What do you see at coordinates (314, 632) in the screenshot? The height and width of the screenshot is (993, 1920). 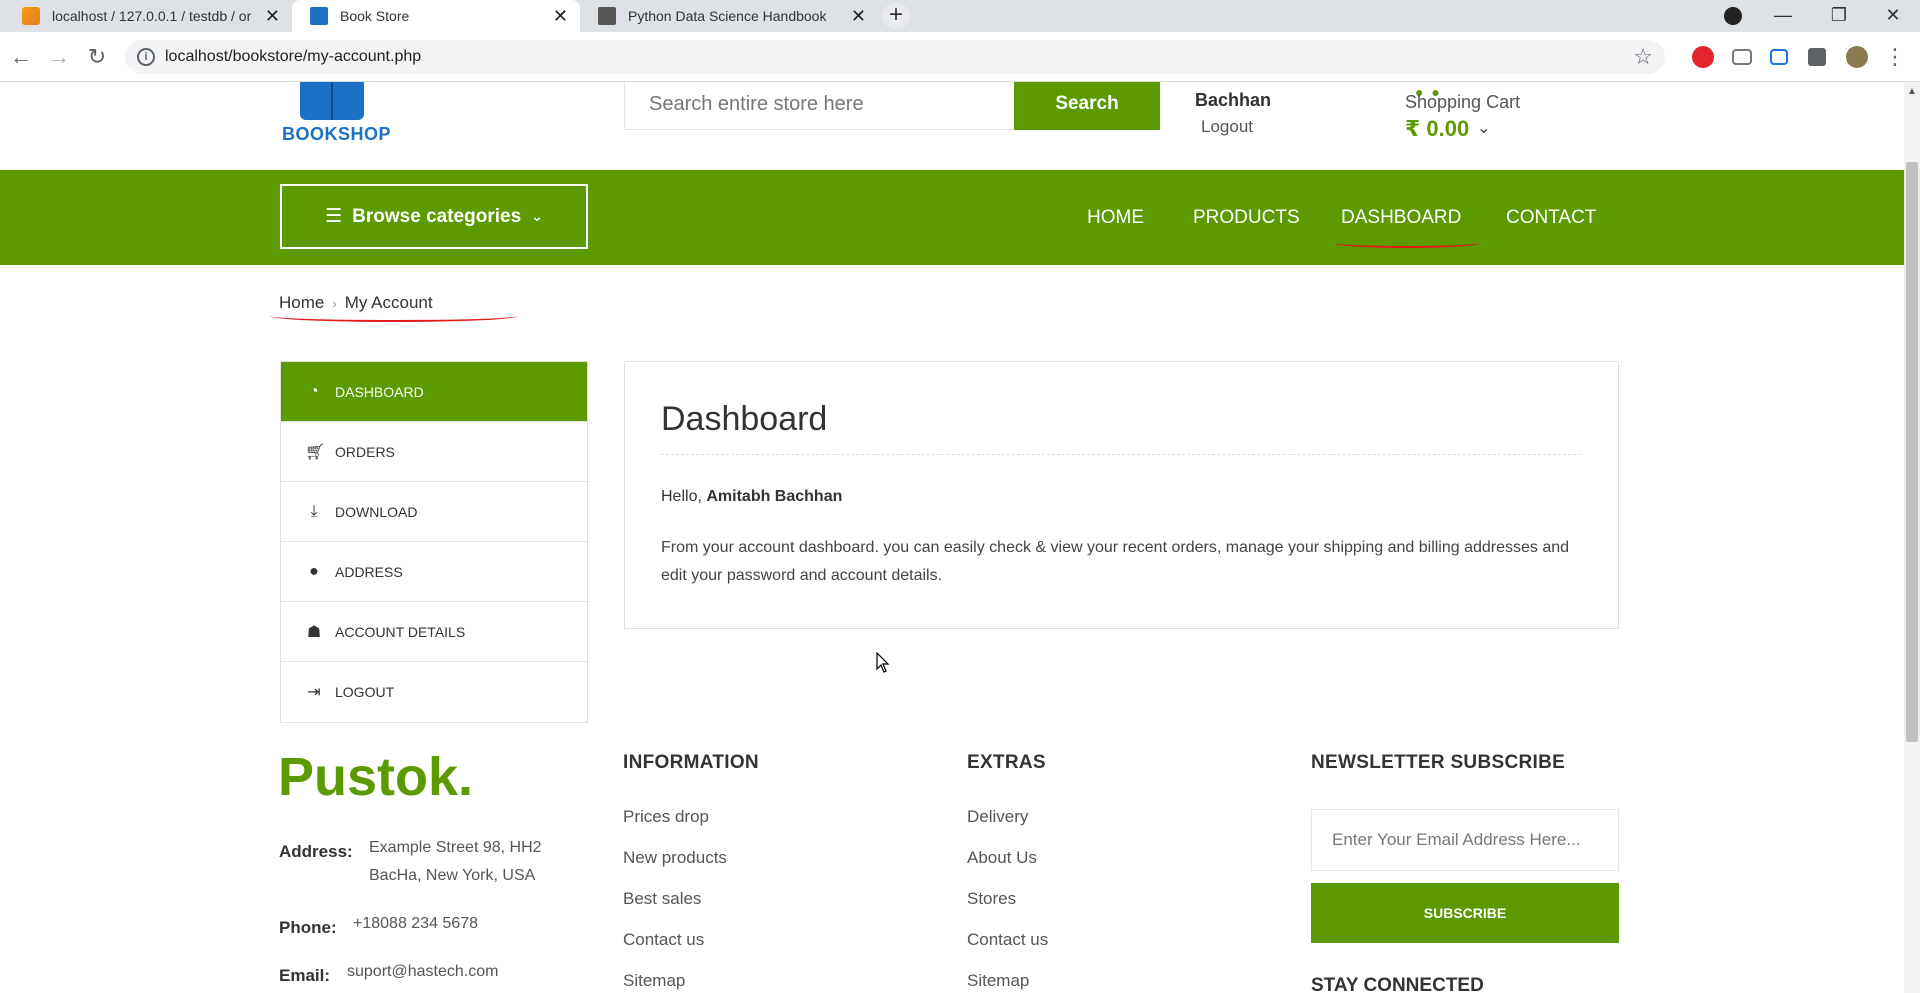 I see `user-icon: ☗` at bounding box center [314, 632].